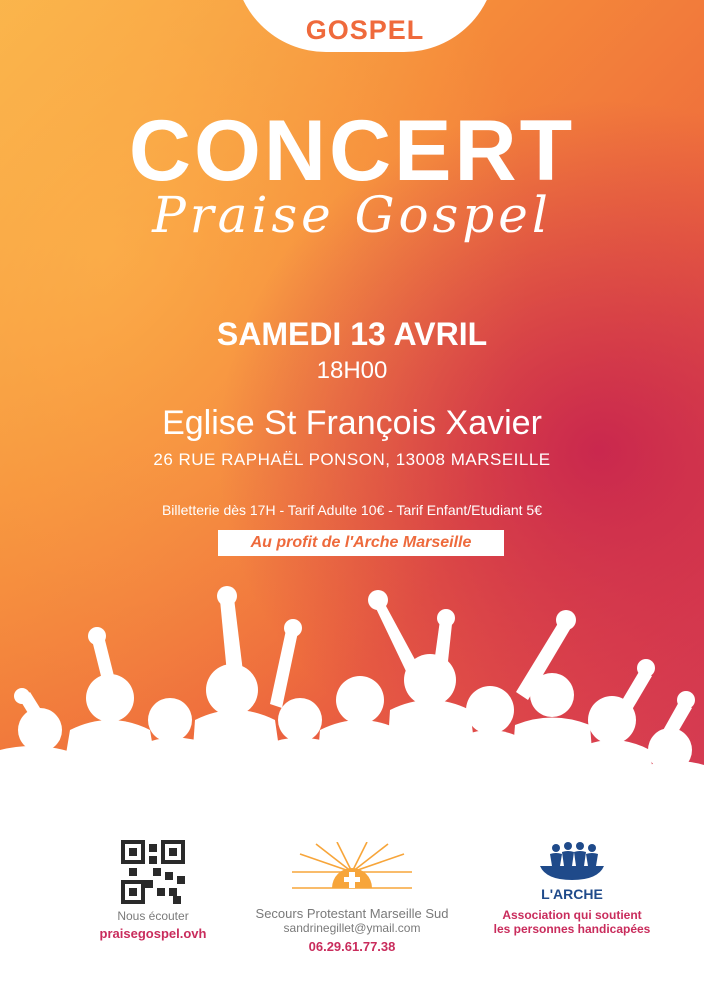 This screenshot has width=704, height=1000. I want to click on event-venue: Eglise St François Xavier, so click(352, 423).